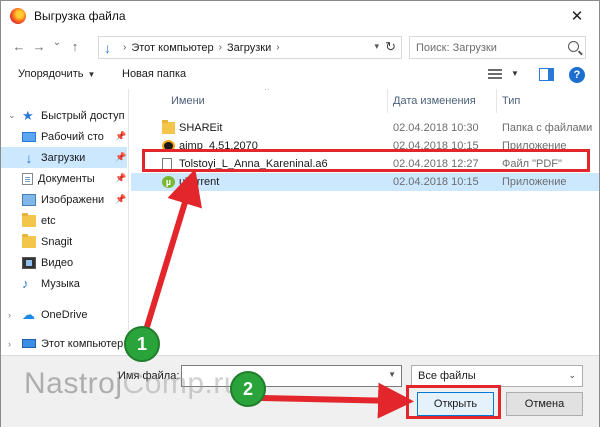  What do you see at coordinates (511, 101) in the screenshot?
I see `column-header-type: Тип` at bounding box center [511, 101].